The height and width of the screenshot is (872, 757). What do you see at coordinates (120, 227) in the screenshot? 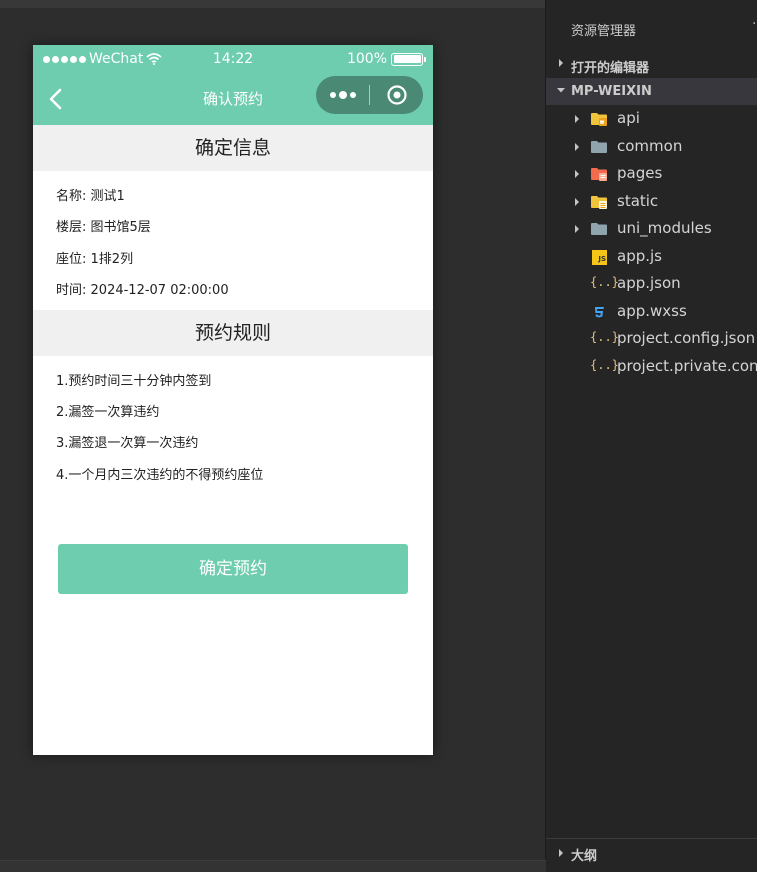
I see `info-value: 图书馆5层` at bounding box center [120, 227].